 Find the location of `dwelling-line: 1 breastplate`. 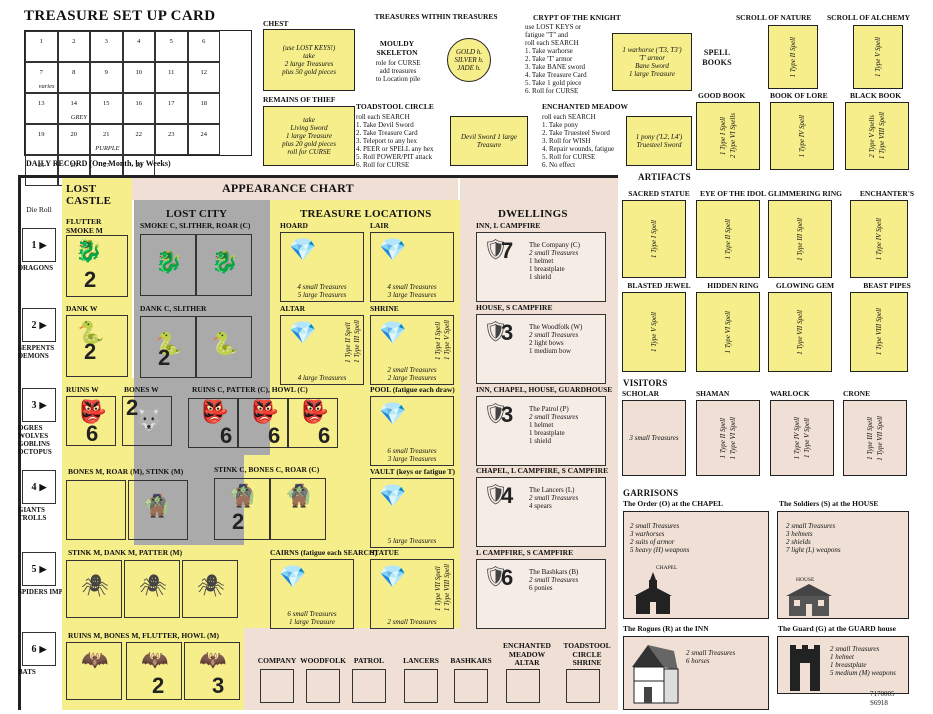

dwelling-line: 1 breastplate is located at coordinates (547, 433).